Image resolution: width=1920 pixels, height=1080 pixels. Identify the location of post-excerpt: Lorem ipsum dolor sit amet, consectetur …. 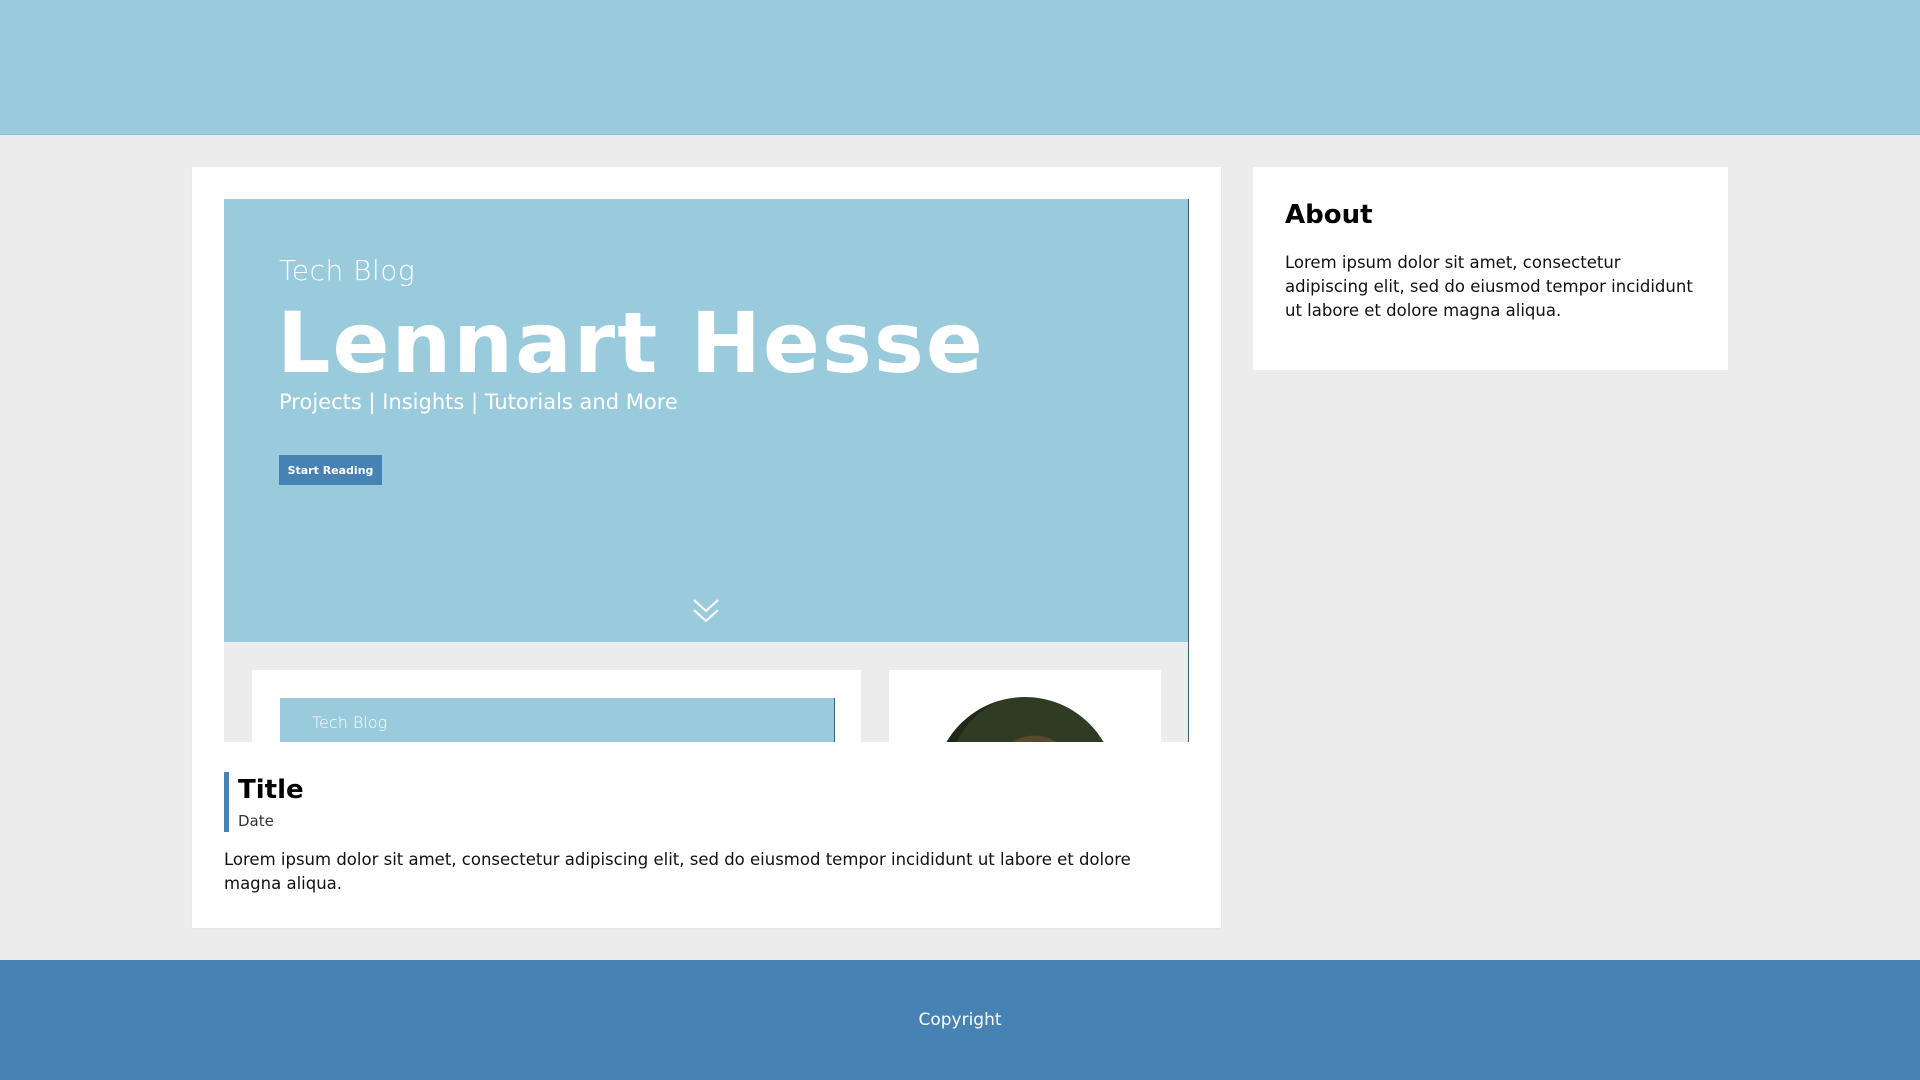
(677, 871).